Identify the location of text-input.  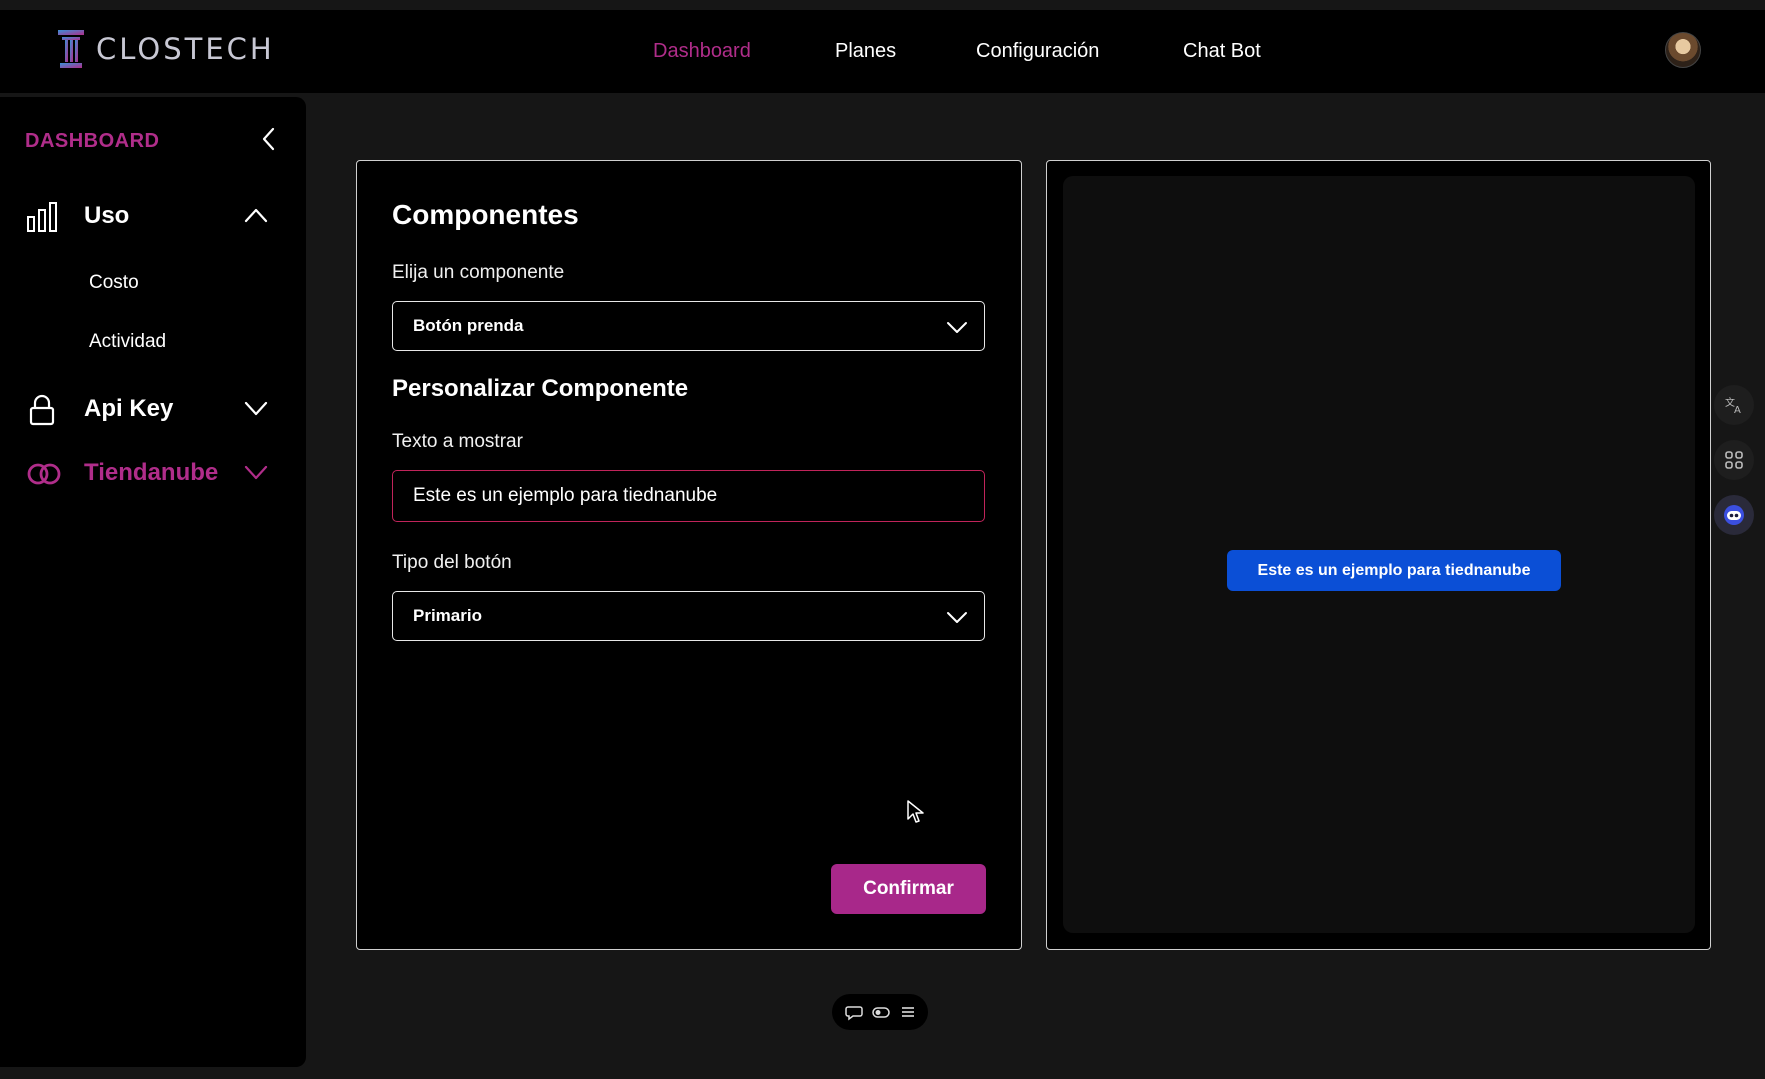
(688, 496).